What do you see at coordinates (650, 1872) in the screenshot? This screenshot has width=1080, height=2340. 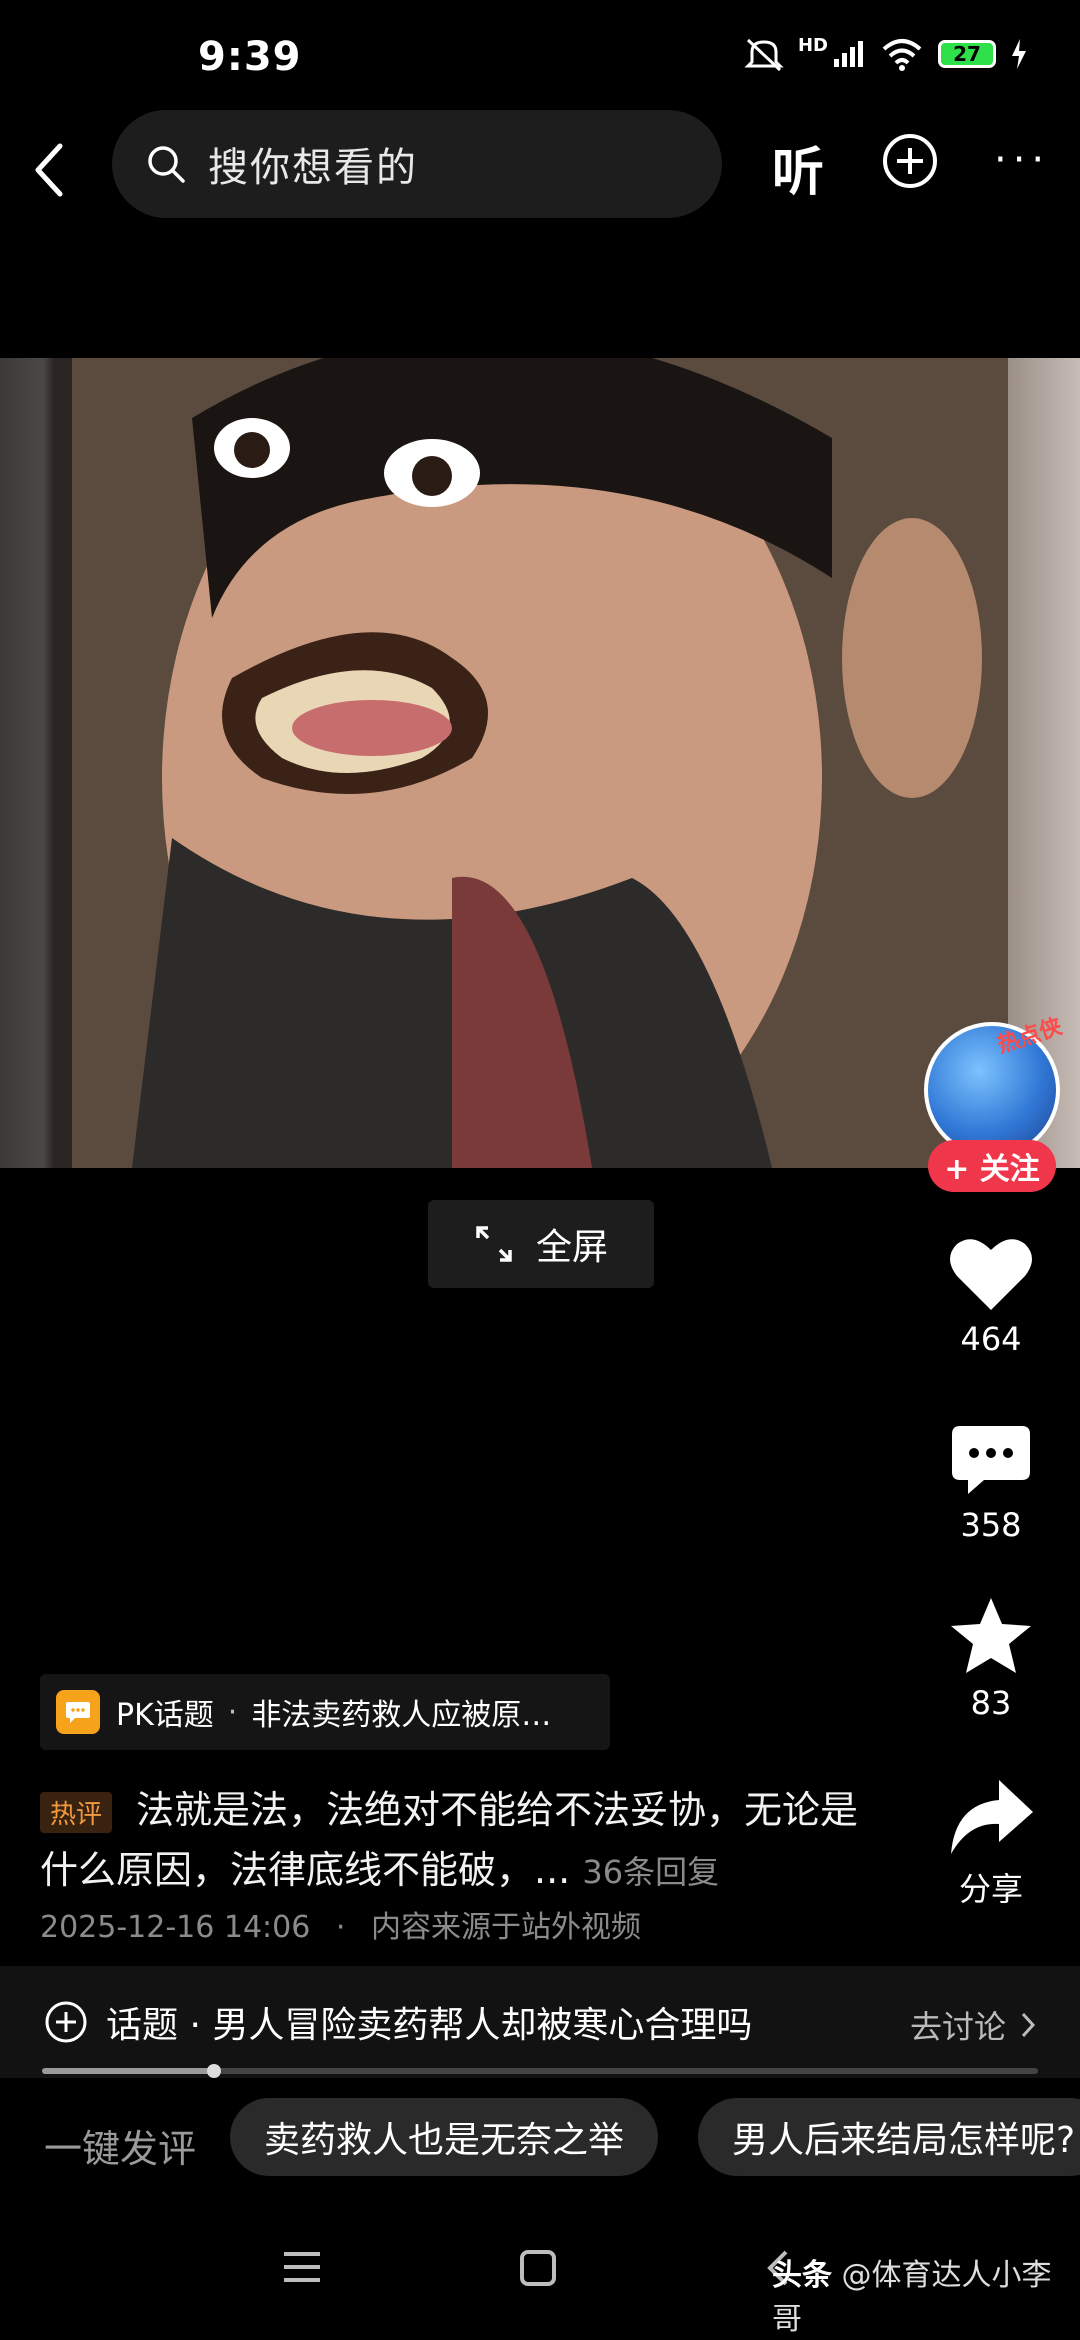 I see `reply-count: 36条回复` at bounding box center [650, 1872].